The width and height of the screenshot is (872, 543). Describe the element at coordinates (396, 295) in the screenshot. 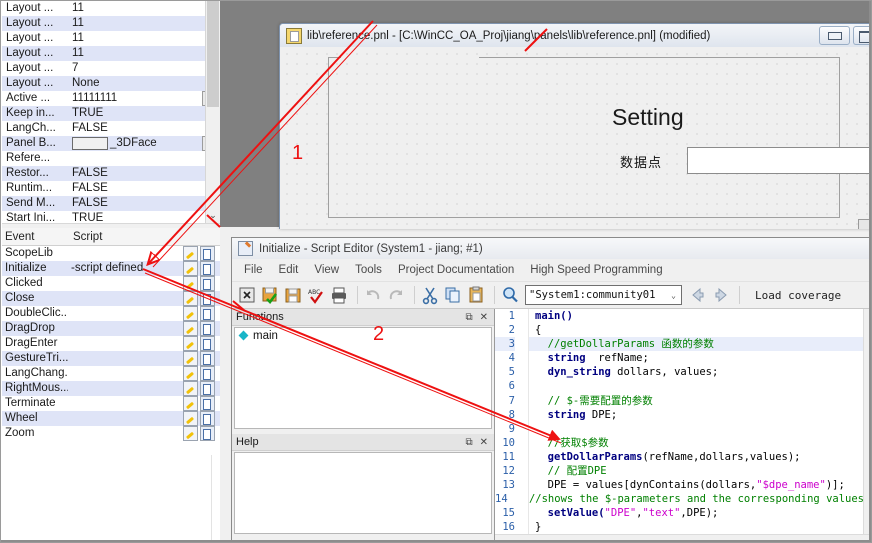

I see `redo-icon` at that location.